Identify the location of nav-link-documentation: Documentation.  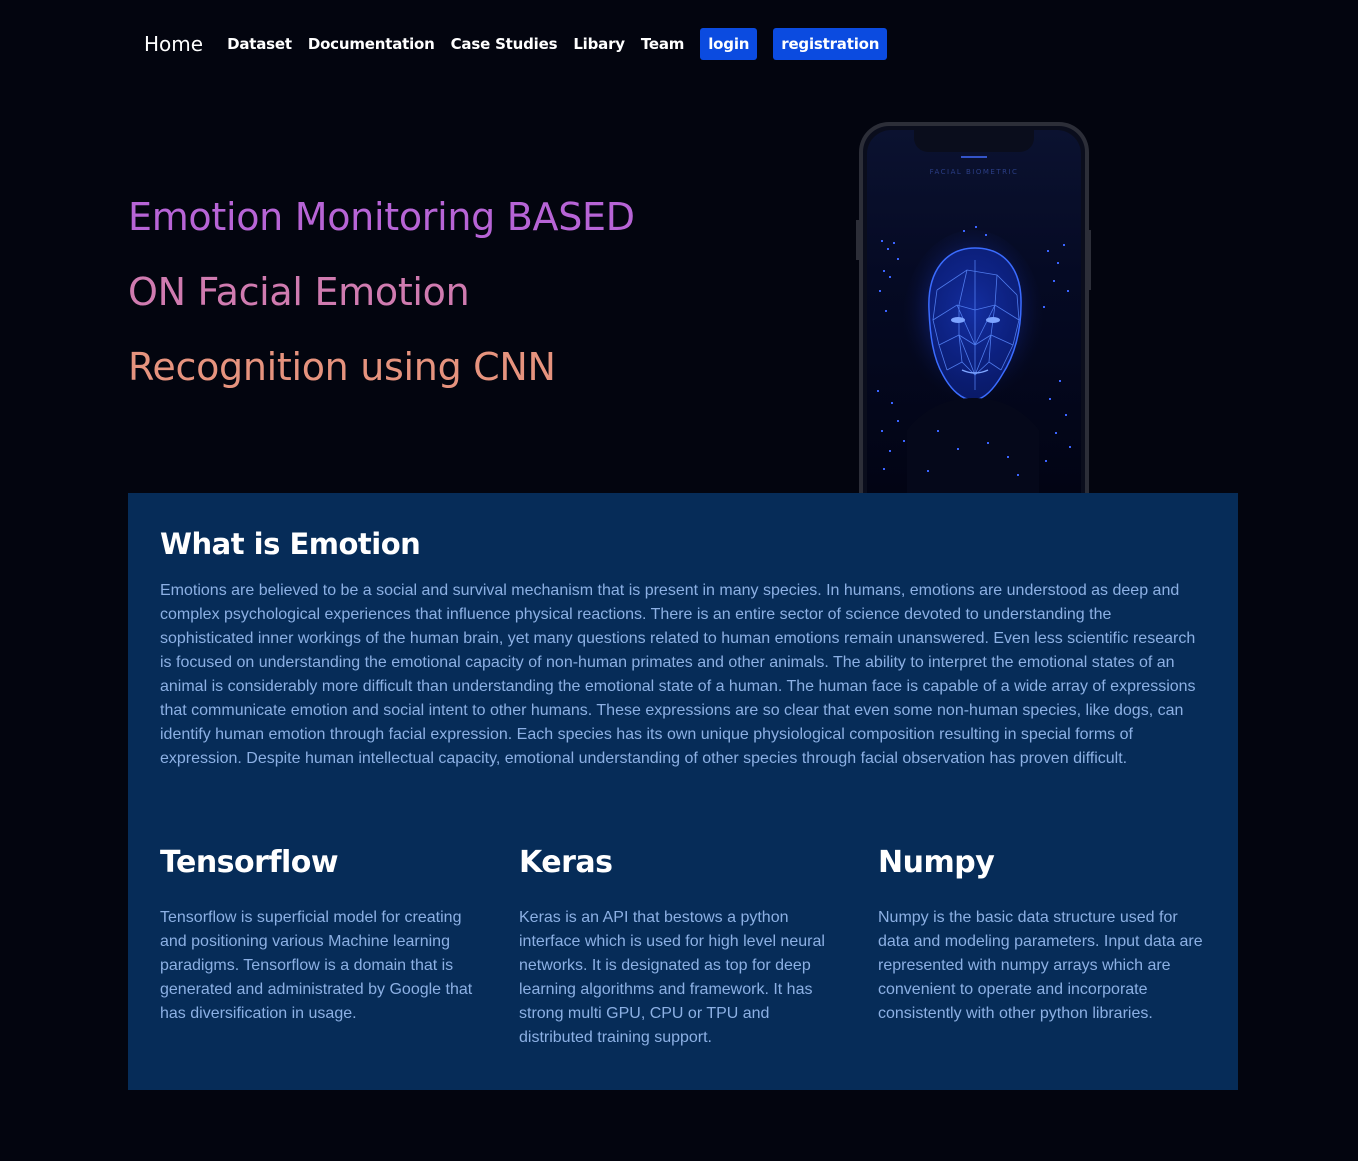
(371, 44).